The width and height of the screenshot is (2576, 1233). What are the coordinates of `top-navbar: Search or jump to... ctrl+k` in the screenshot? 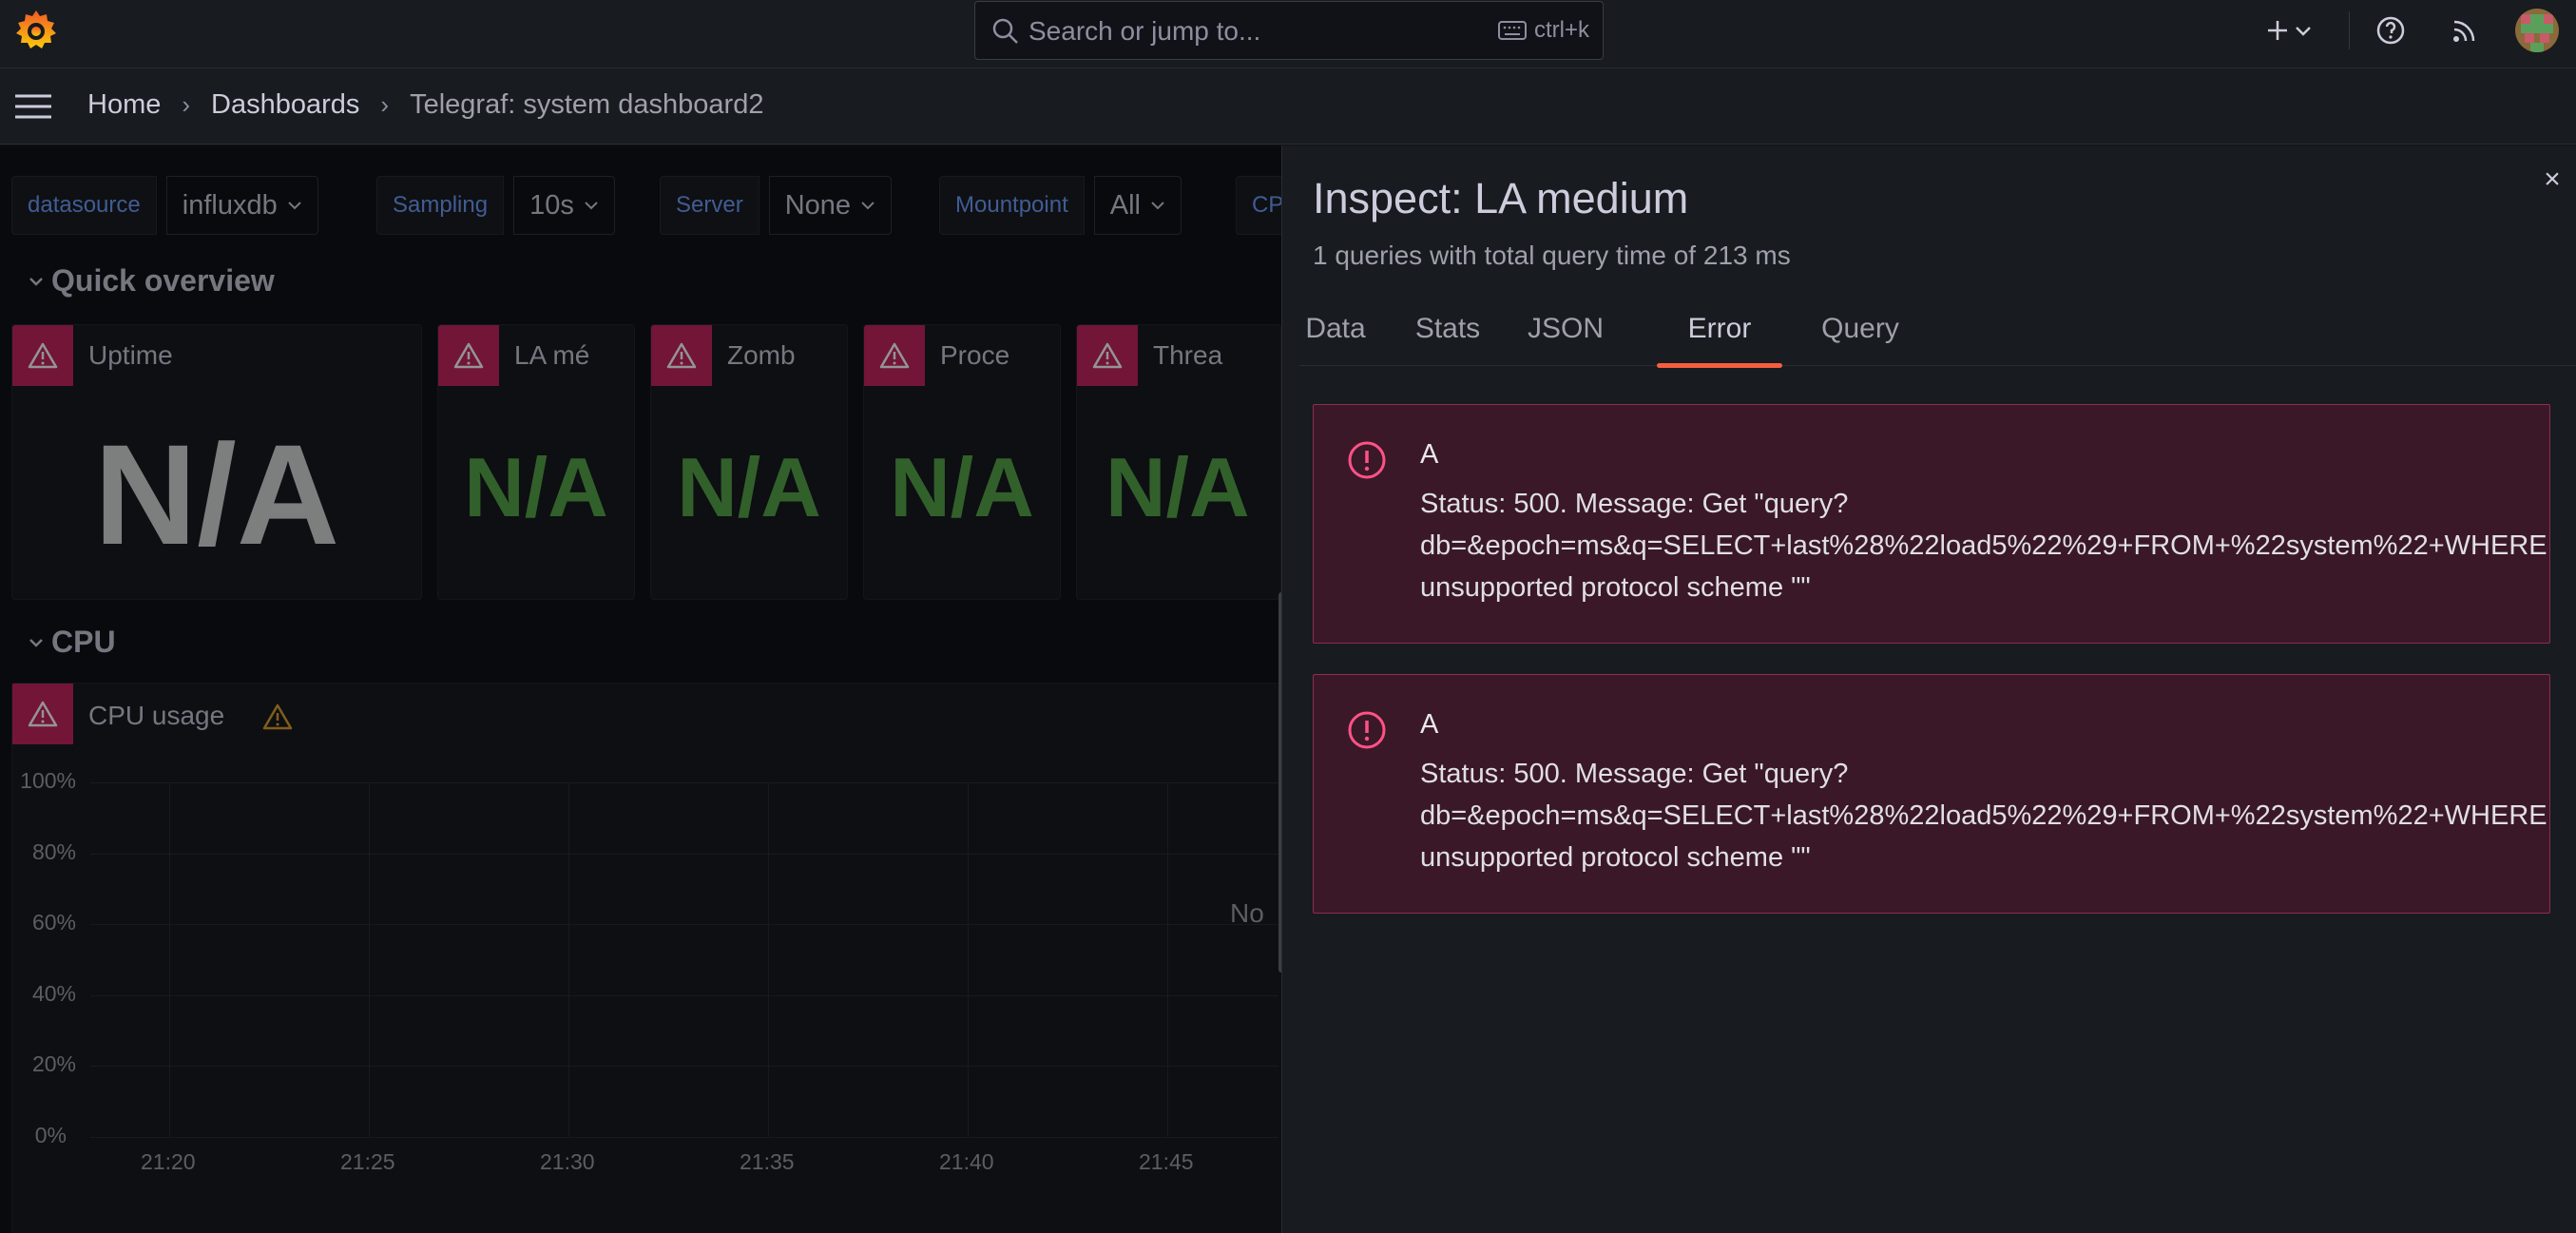 It's located at (1288, 34).